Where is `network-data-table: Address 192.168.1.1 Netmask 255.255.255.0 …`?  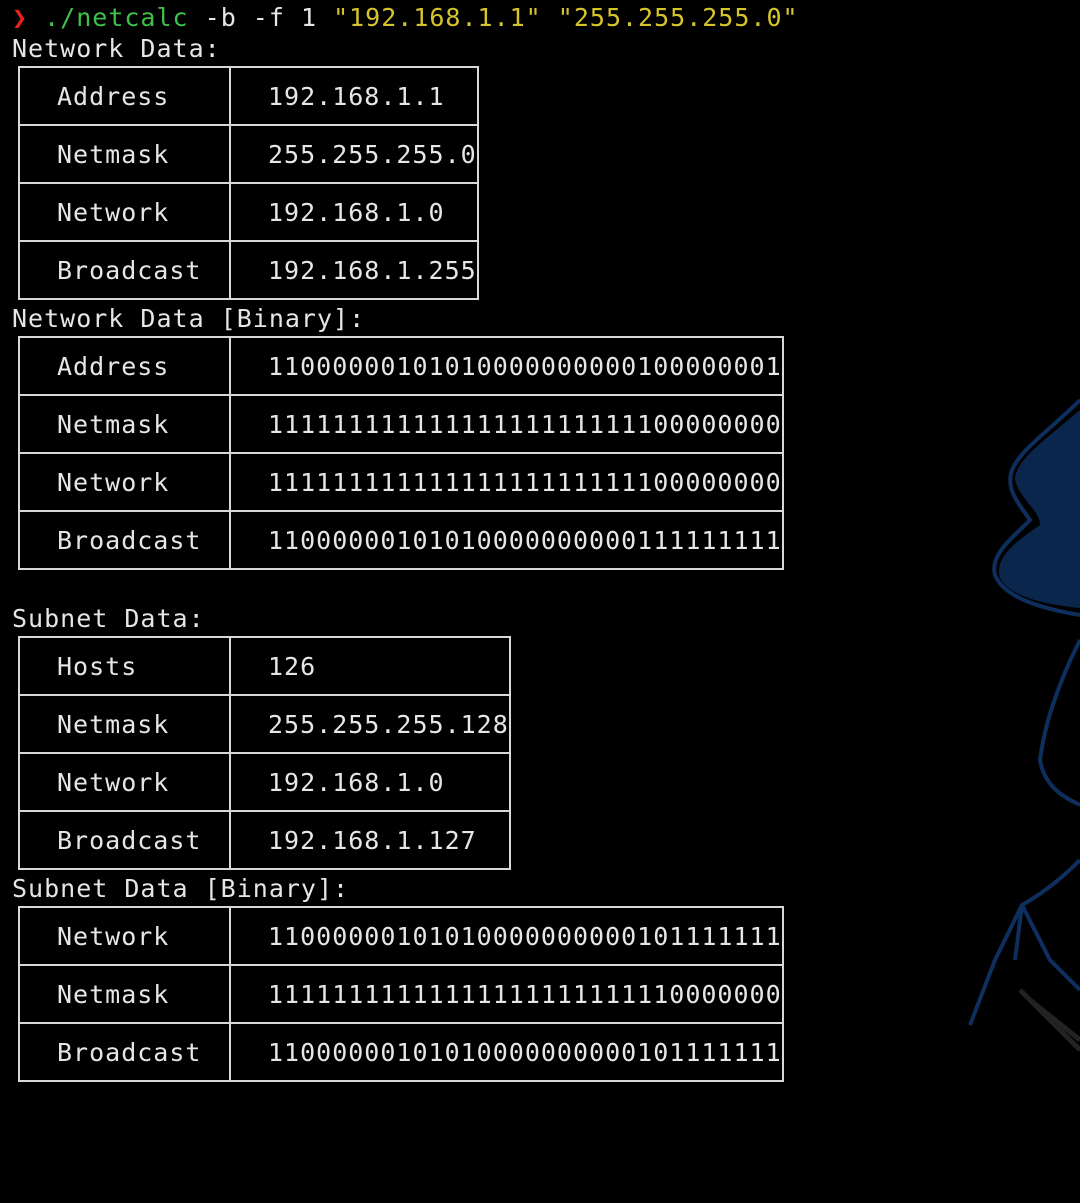
network-data-table: Address 192.168.1.1 Netmask 255.255.255.0 … is located at coordinates (248, 183).